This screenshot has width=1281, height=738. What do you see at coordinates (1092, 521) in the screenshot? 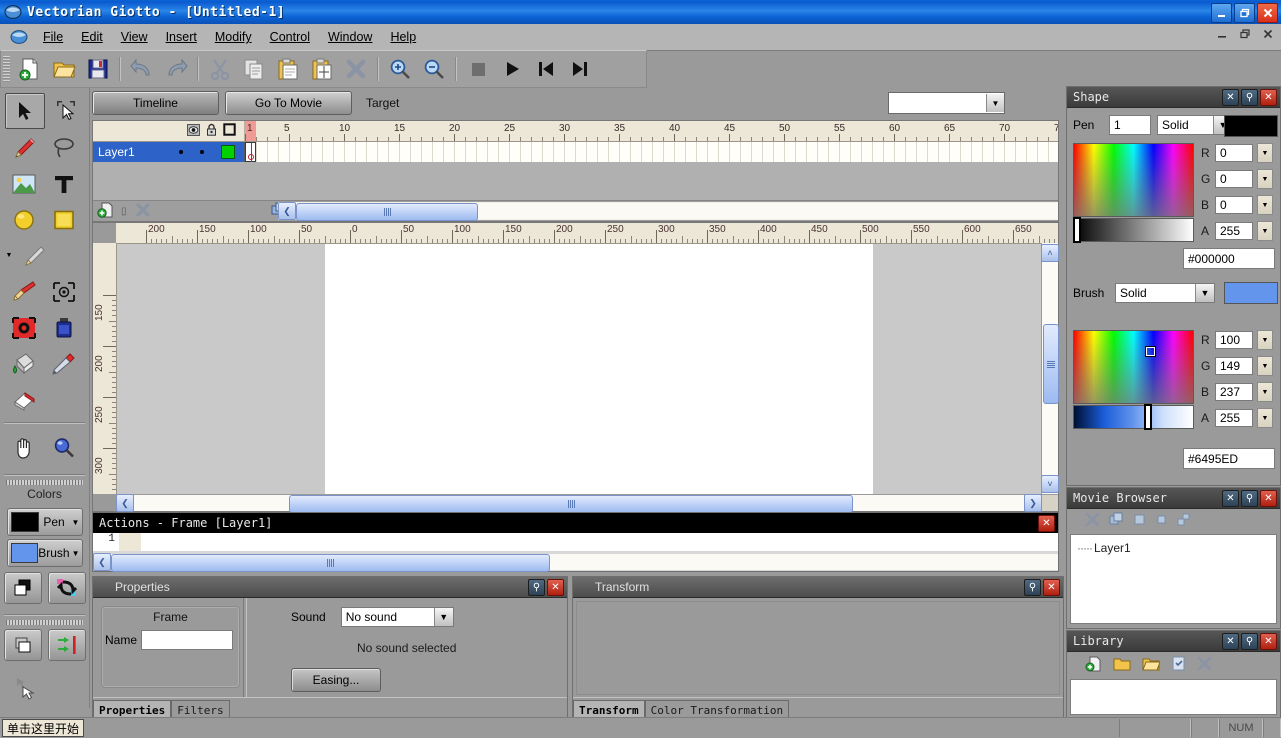
I see `delete-icon` at bounding box center [1092, 521].